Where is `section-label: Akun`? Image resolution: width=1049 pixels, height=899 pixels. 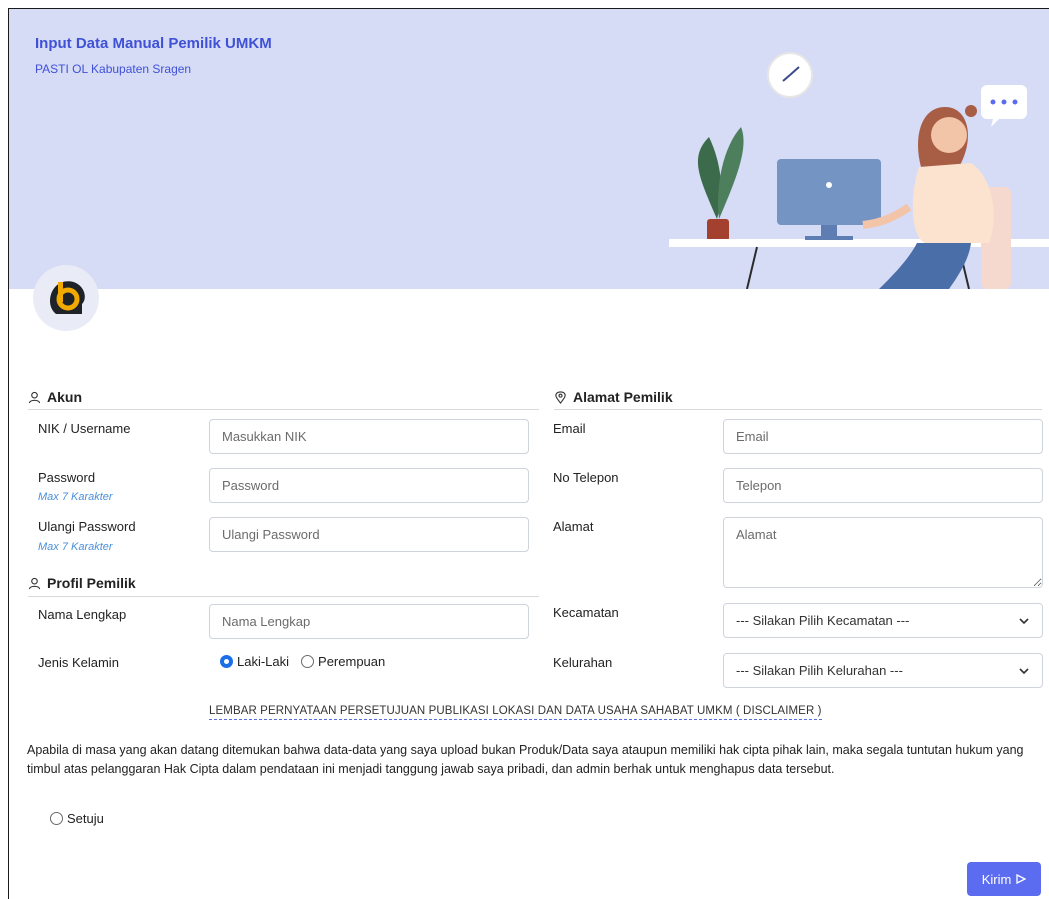
section-label: Akun is located at coordinates (64, 397).